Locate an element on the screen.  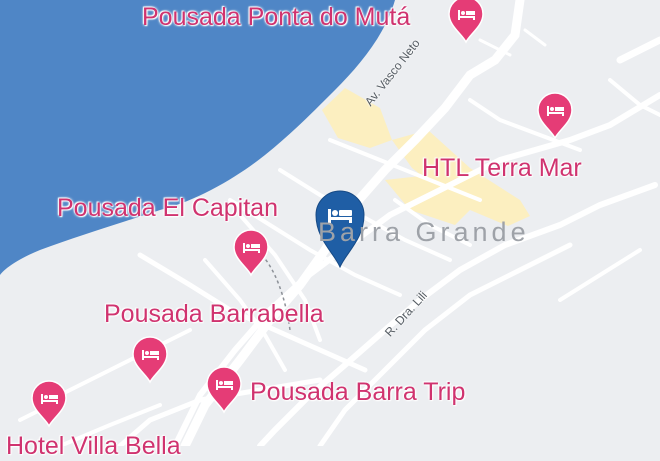
place-label-hotel-villa-bella: Hotel Villa Bella is located at coordinates (93, 446).